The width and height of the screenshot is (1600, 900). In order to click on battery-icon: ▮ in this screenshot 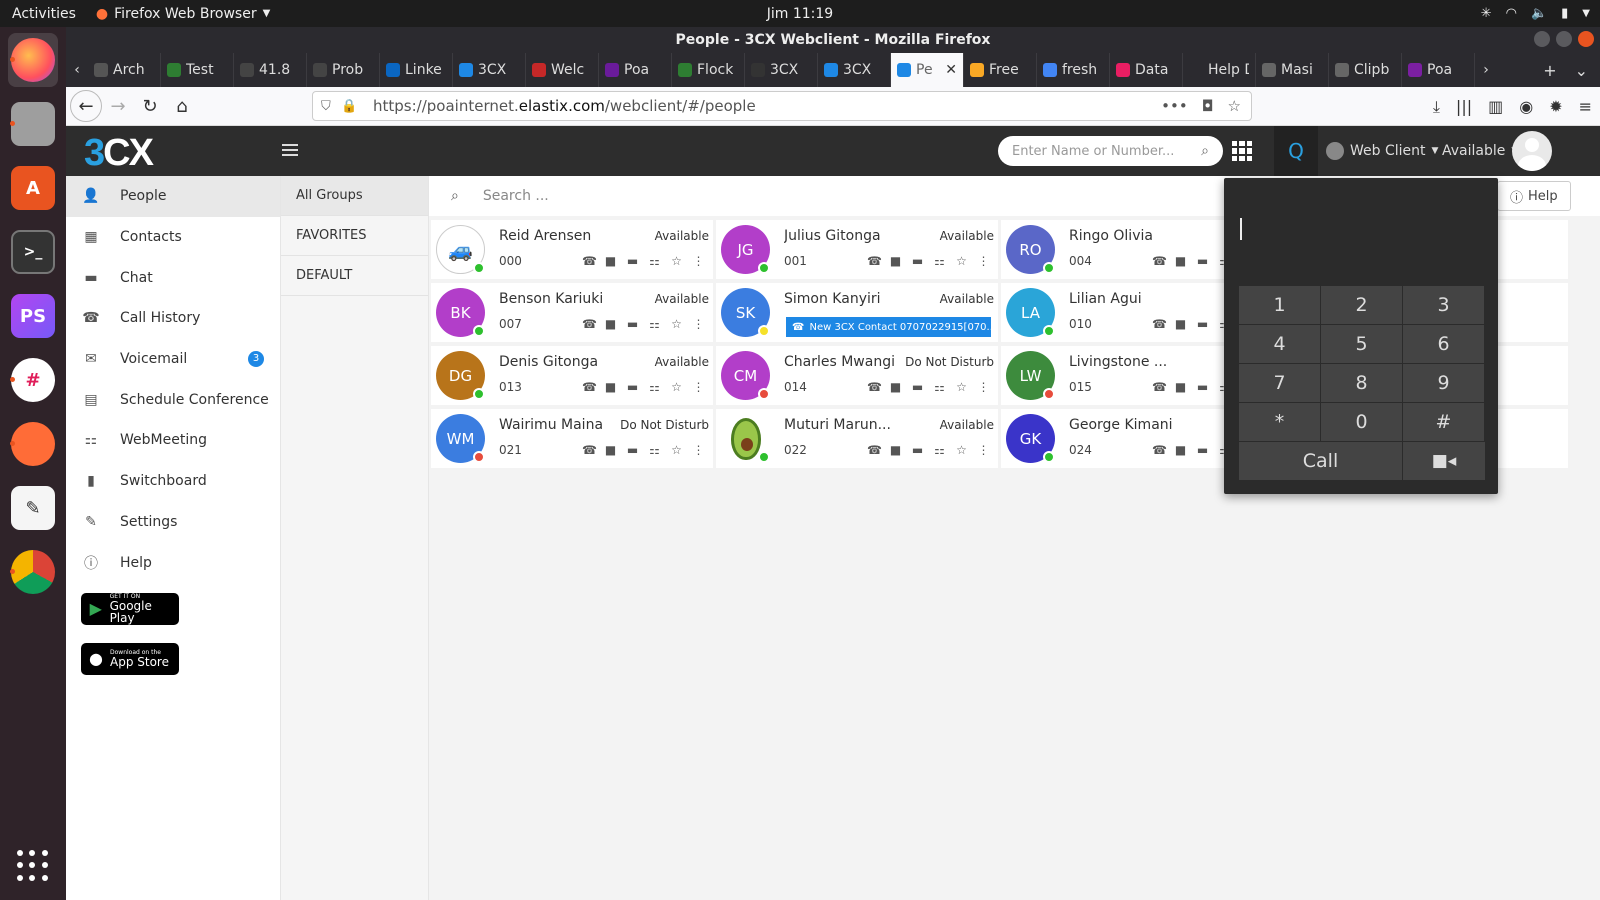, I will do `click(1564, 13)`.